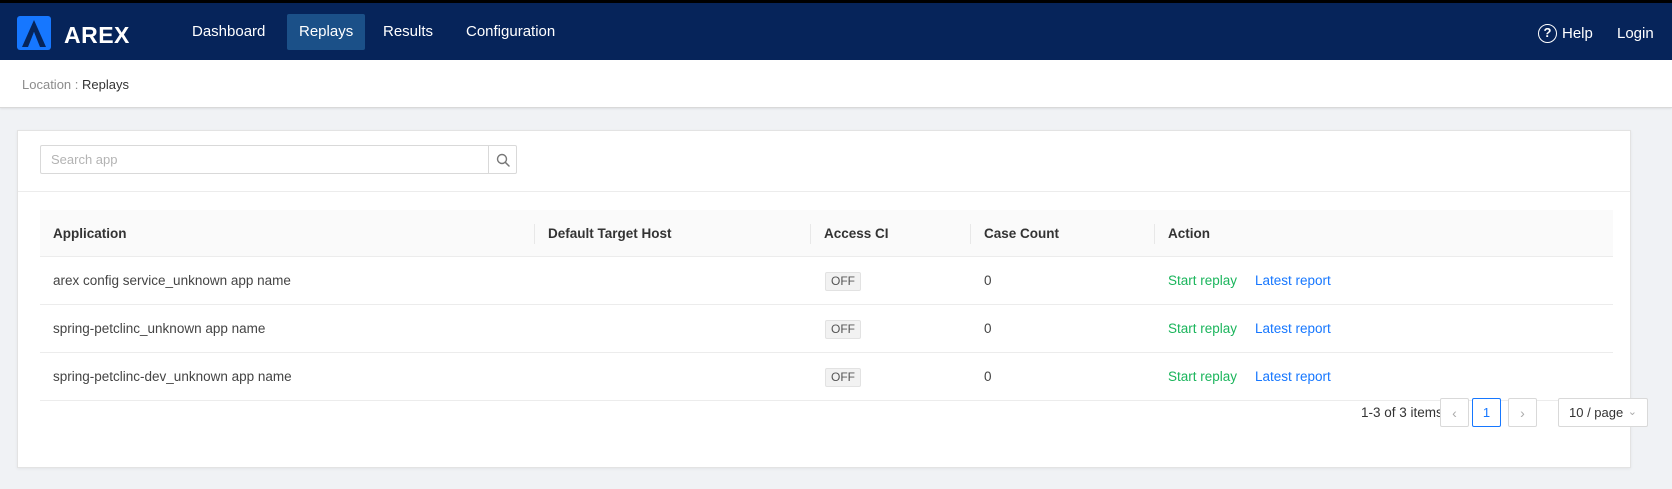  What do you see at coordinates (1402, 412) in the screenshot?
I see `pagination-total: 1-3 of 3 items` at bounding box center [1402, 412].